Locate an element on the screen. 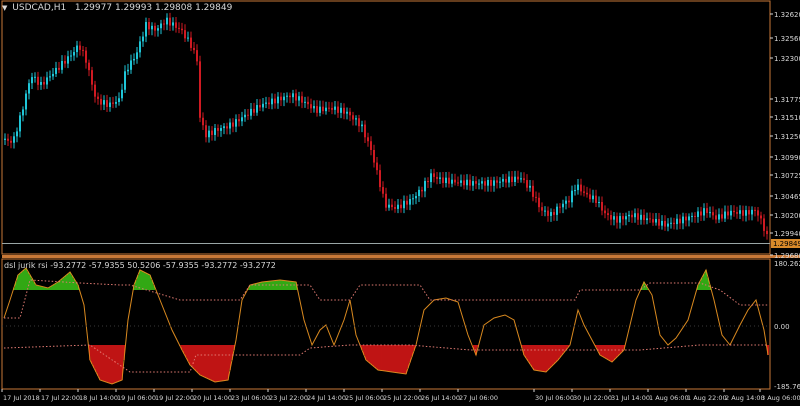 The height and width of the screenshot is (406, 800). indicator-tick-label: 180.2624 is located at coordinates (787, 264).